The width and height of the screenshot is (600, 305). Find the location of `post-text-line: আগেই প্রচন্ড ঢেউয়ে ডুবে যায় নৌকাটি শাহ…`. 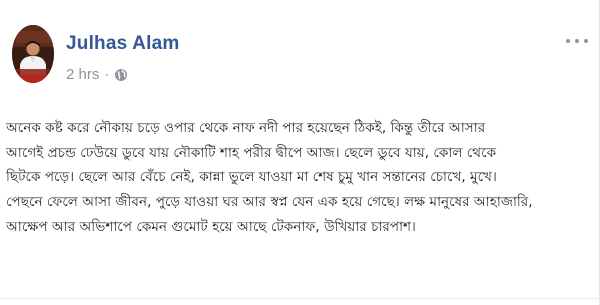

post-text-line: আগেই প্রচন্ড ঢেউয়ে ডুবে যায় নৌকাটি শাহ… is located at coordinates (251, 152).